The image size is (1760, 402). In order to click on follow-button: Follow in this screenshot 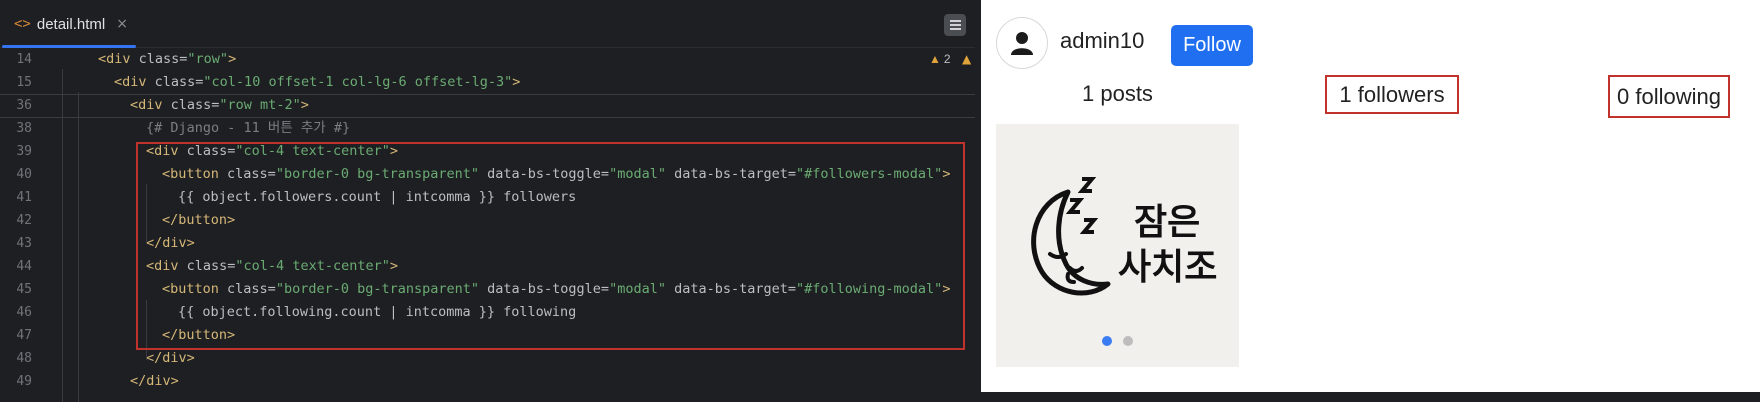, I will do `click(1212, 45)`.